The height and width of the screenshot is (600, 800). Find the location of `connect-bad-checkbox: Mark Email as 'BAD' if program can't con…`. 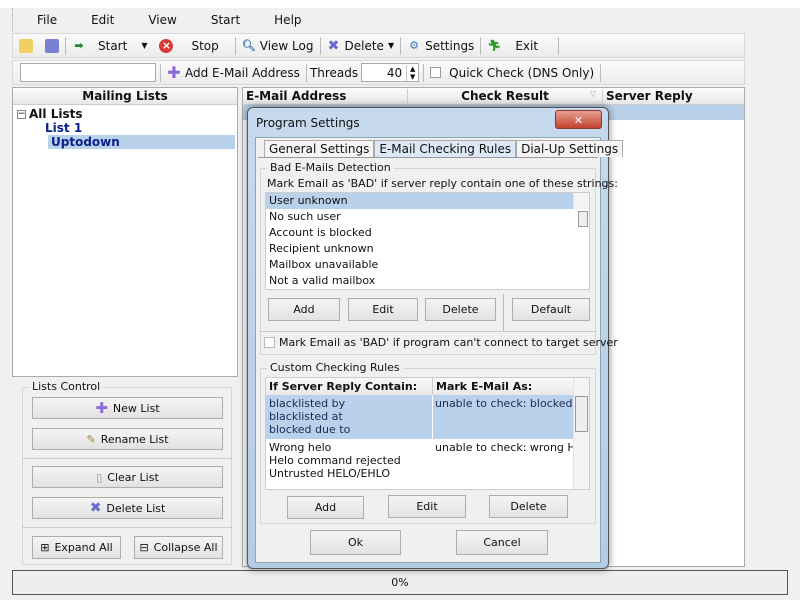

connect-bad-checkbox: Mark Email as 'BAD' if program can't con… is located at coordinates (441, 342).